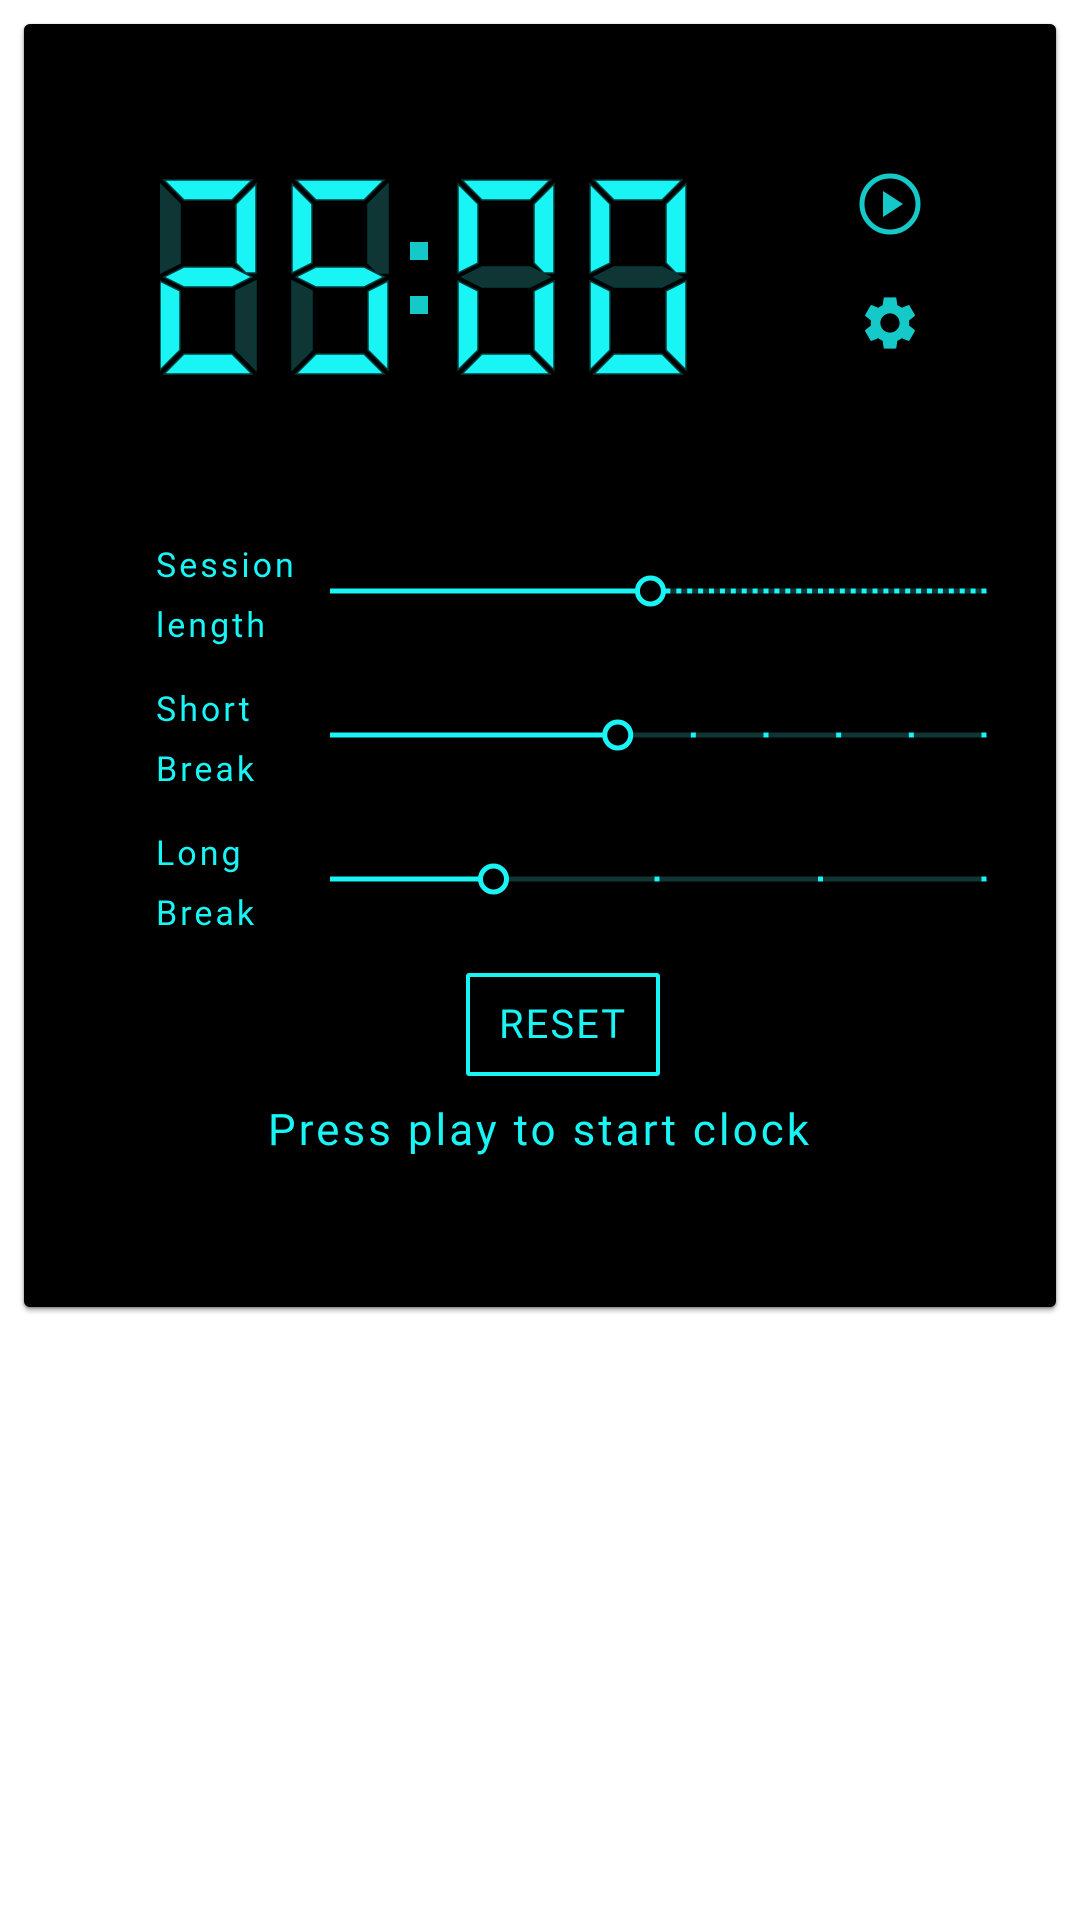  I want to click on digit-4-segment-f, so click(600, 228).